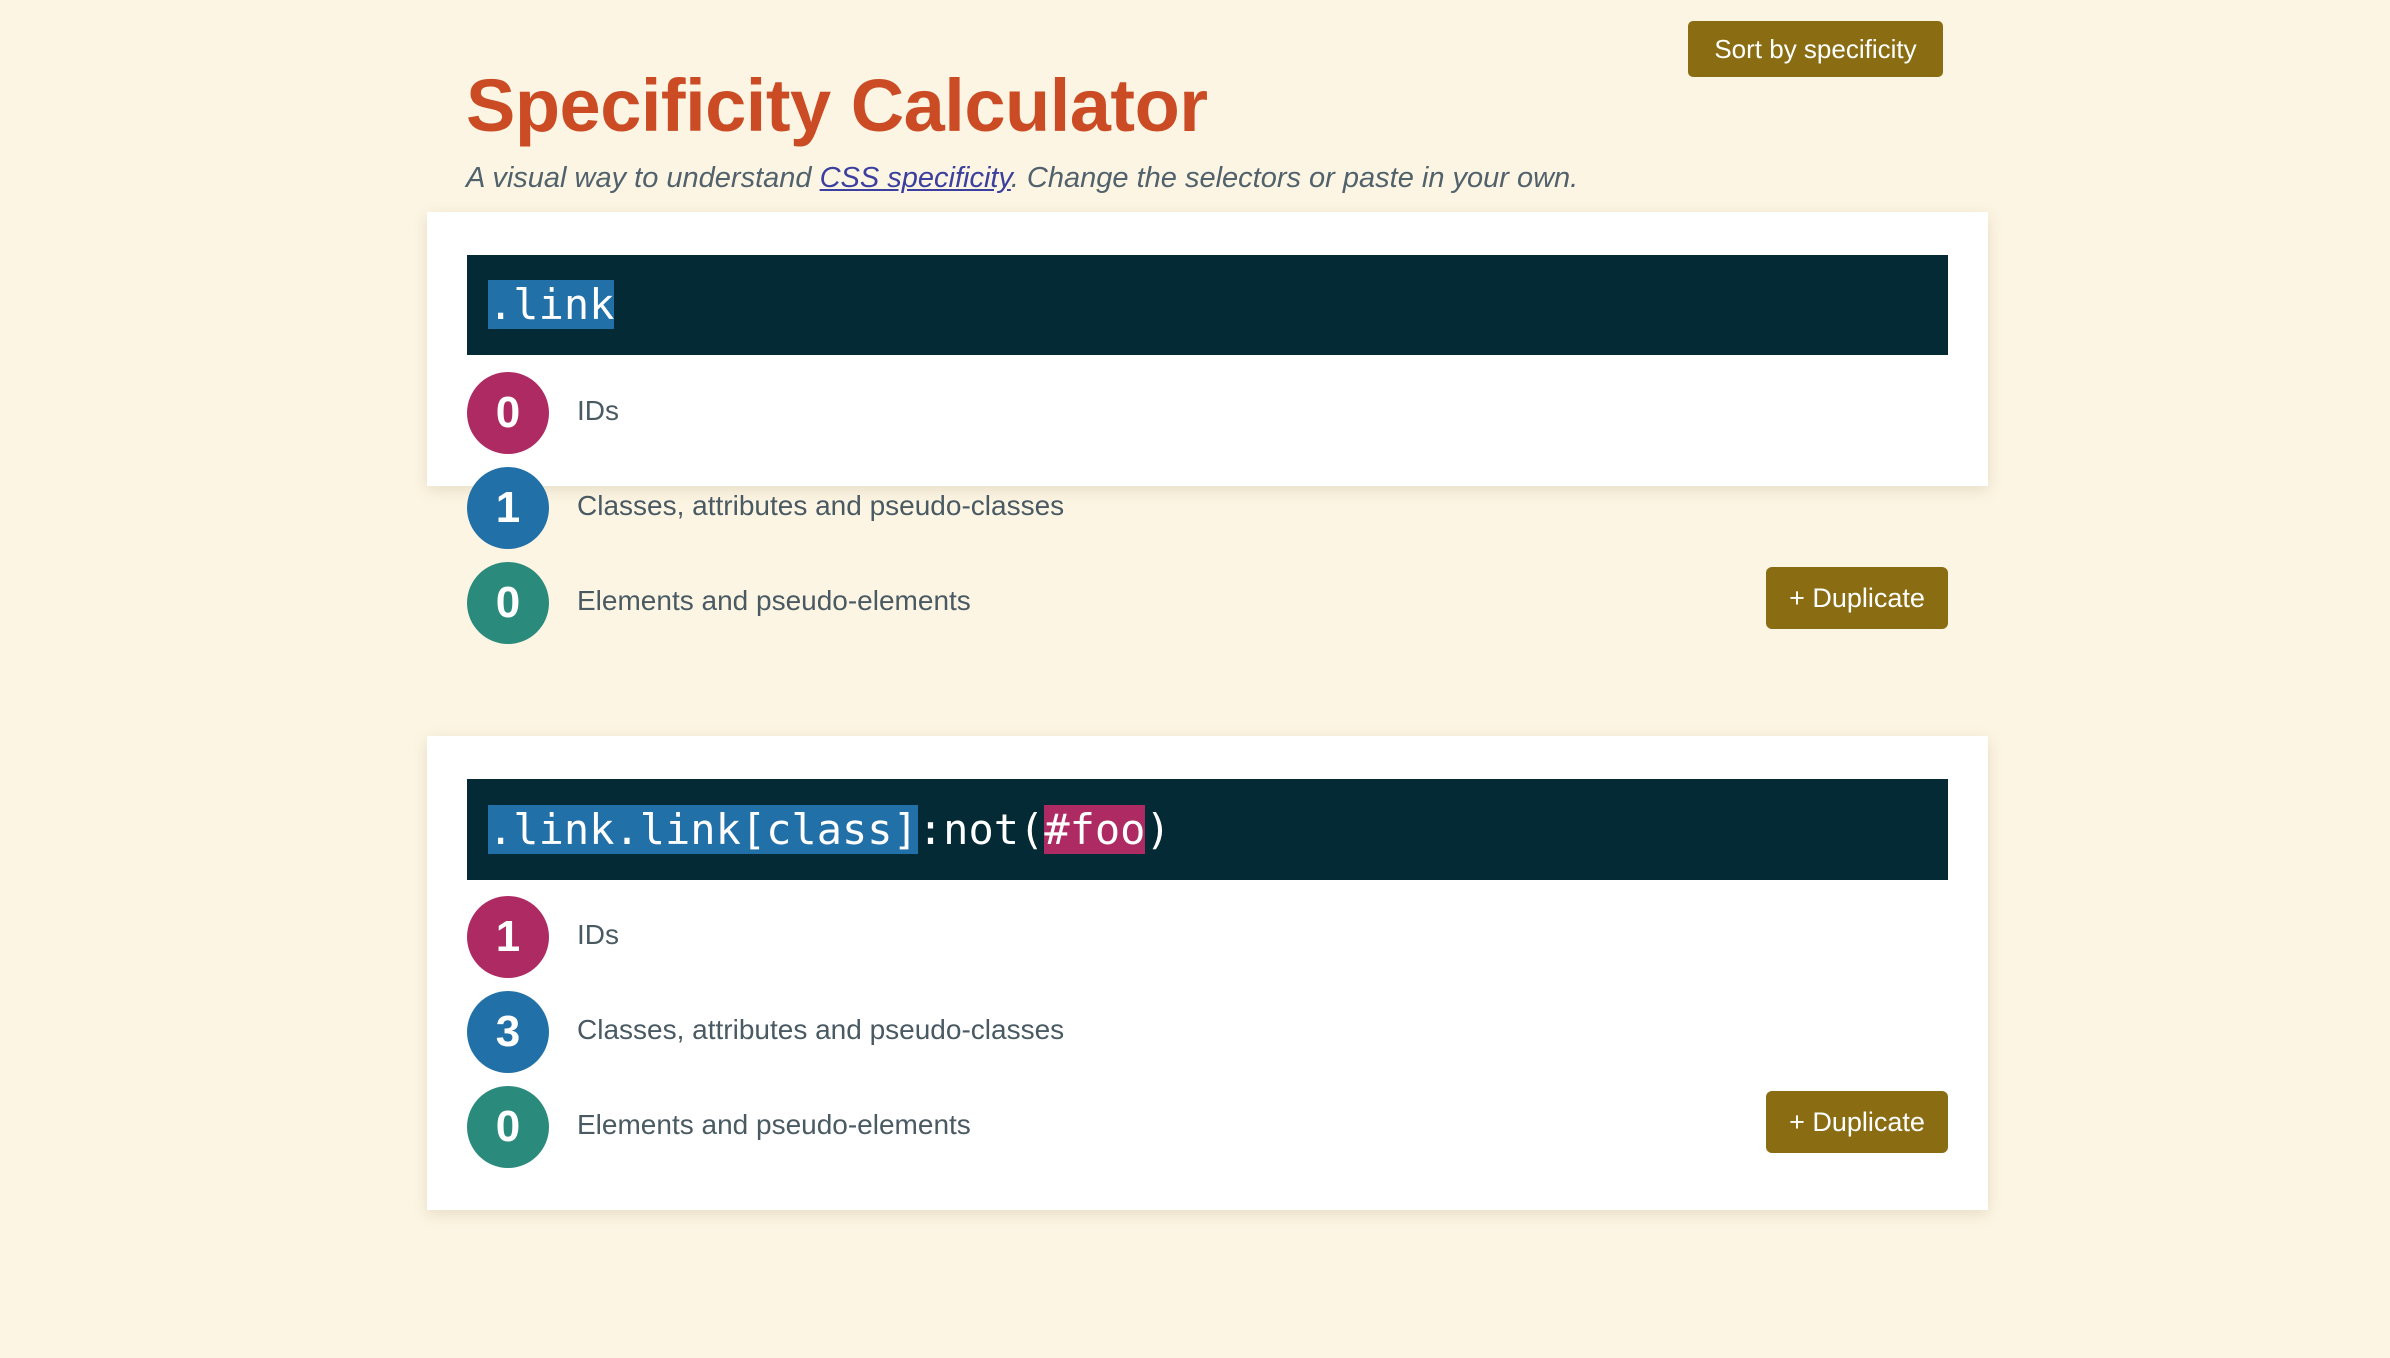 The image size is (2390, 1358). I want to click on selector-token-id: #foo, so click(1095, 829).